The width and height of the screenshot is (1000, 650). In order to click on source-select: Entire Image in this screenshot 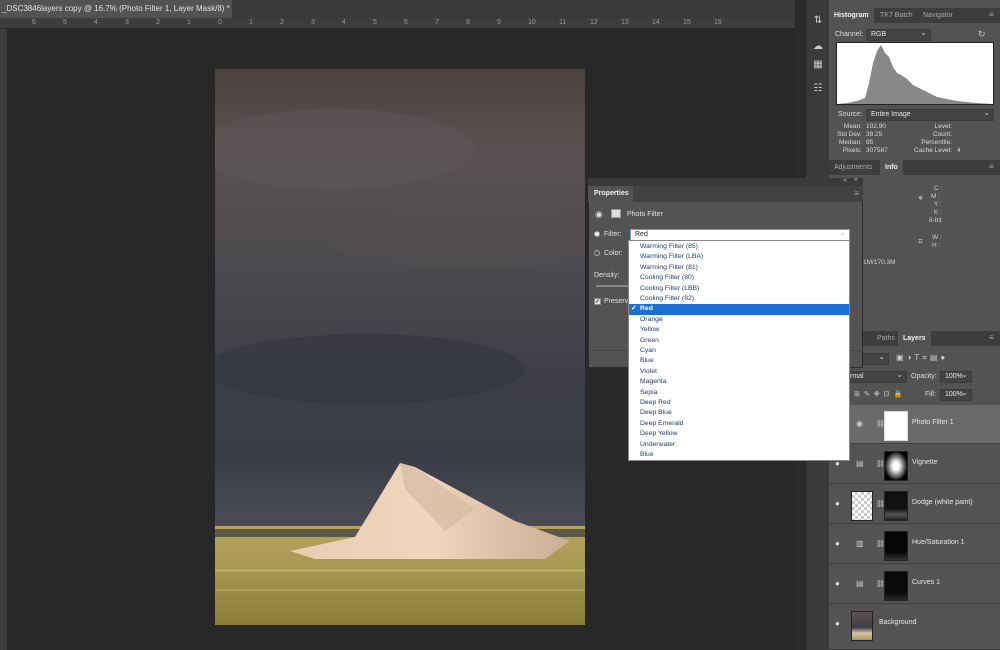, I will do `click(930, 114)`.